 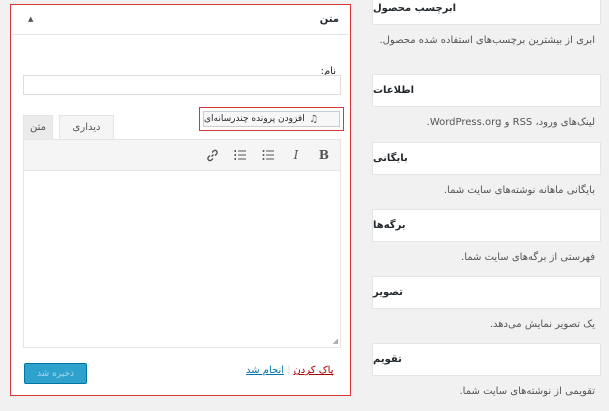 I want to click on widget-control-links: پاک کردن|انجام شد, so click(x=289, y=370).